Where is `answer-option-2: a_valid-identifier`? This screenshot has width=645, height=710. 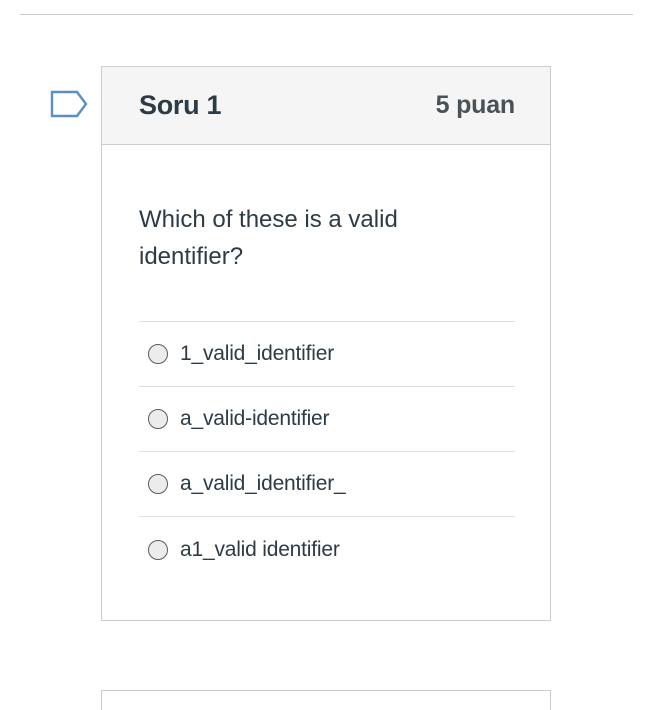
answer-option-2: a_valid-identifier is located at coordinates (327, 419).